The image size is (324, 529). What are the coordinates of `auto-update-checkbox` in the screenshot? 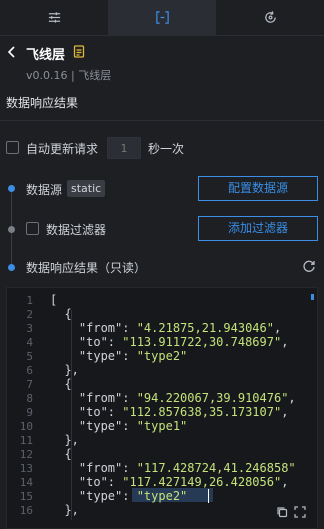 It's located at (12, 147).